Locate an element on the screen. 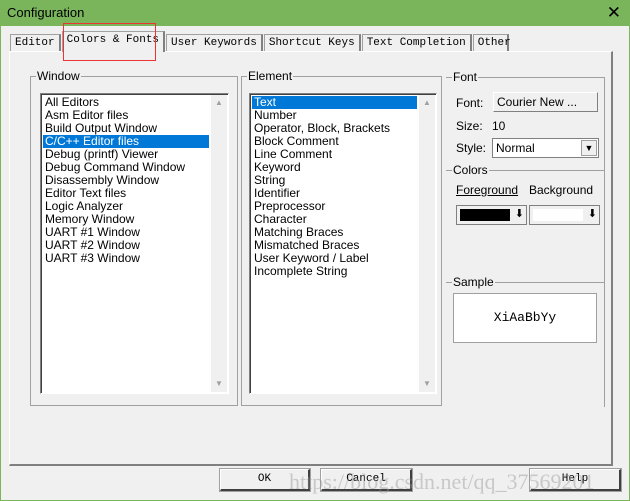 This screenshot has height=501, width=630. background-color-picker: ⬇ is located at coordinates (564, 215).